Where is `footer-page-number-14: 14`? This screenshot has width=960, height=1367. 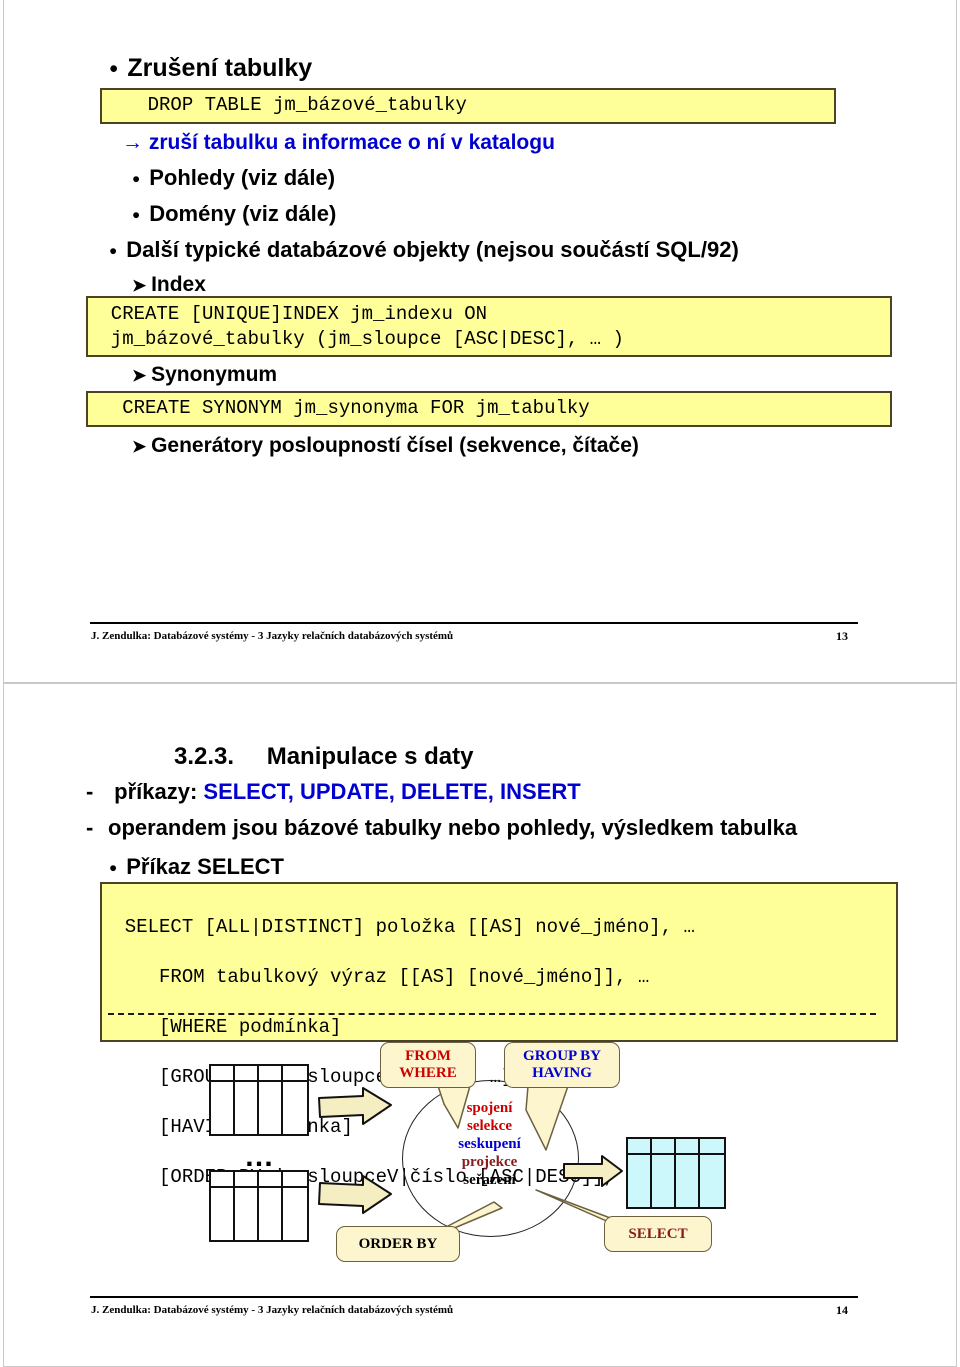 footer-page-number-14: 14 is located at coordinates (842, 1310).